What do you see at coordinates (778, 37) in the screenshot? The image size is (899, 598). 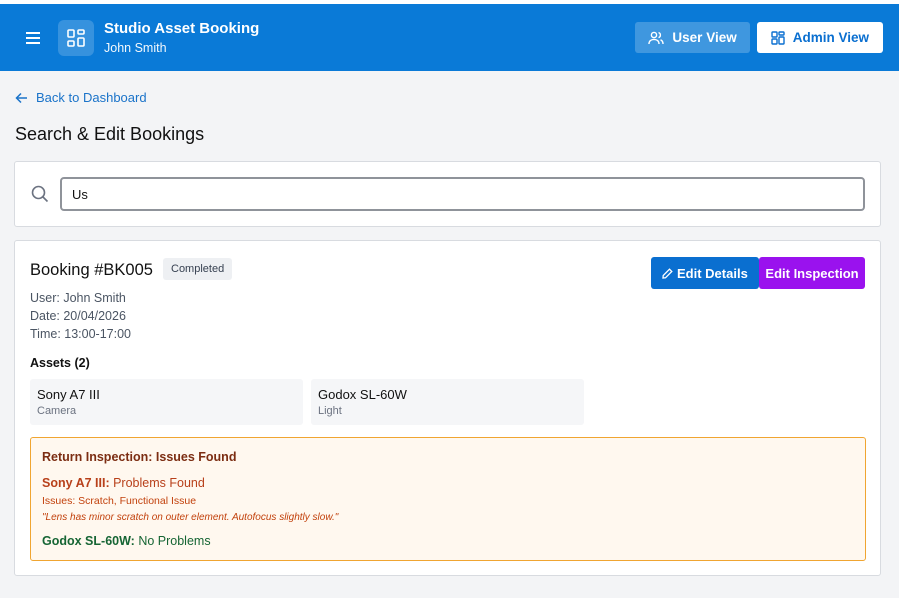 I see `layout-grid-icon` at bounding box center [778, 37].